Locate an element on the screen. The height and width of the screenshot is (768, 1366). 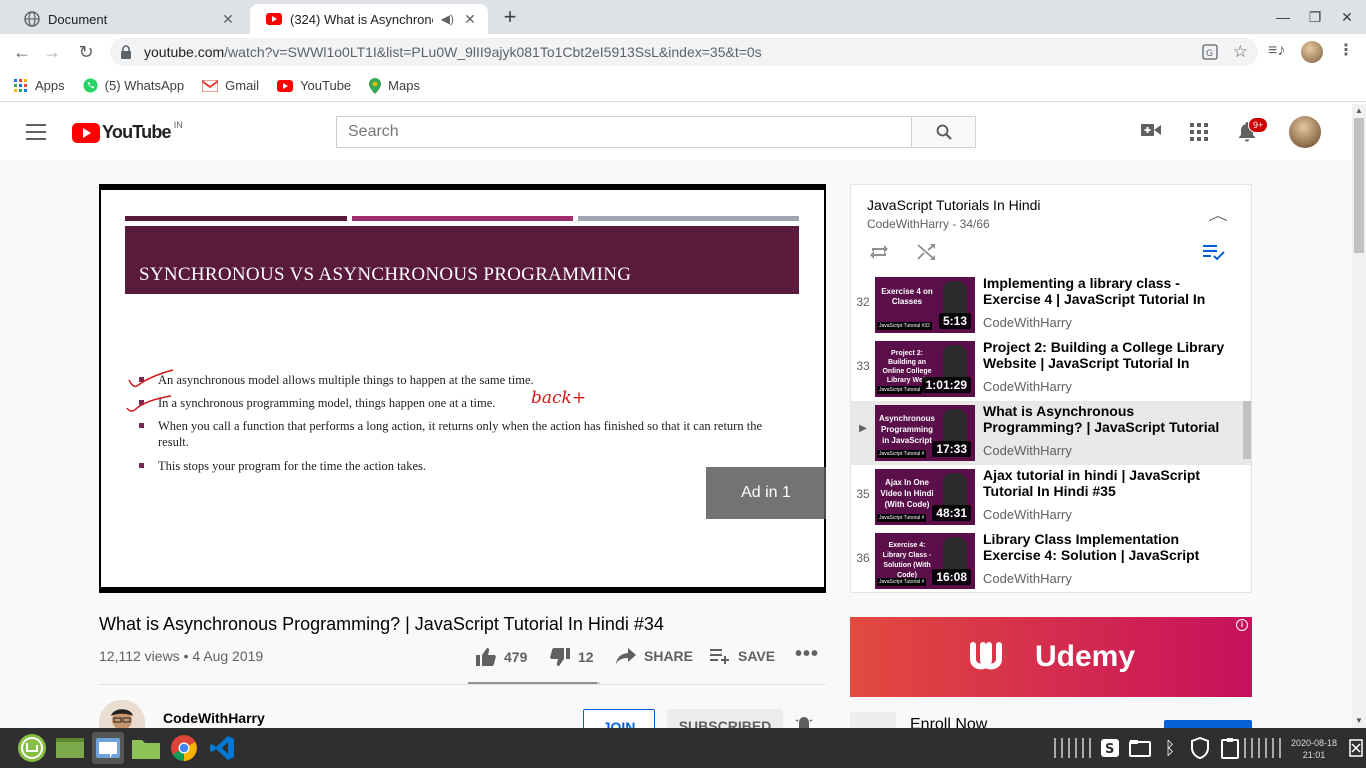
youtube-logo-icon is located at coordinates (86, 132).